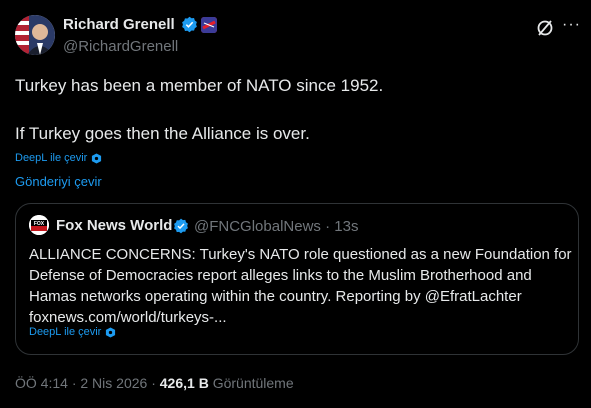 The image size is (591, 408). I want to click on flag-icon, so click(209, 25).